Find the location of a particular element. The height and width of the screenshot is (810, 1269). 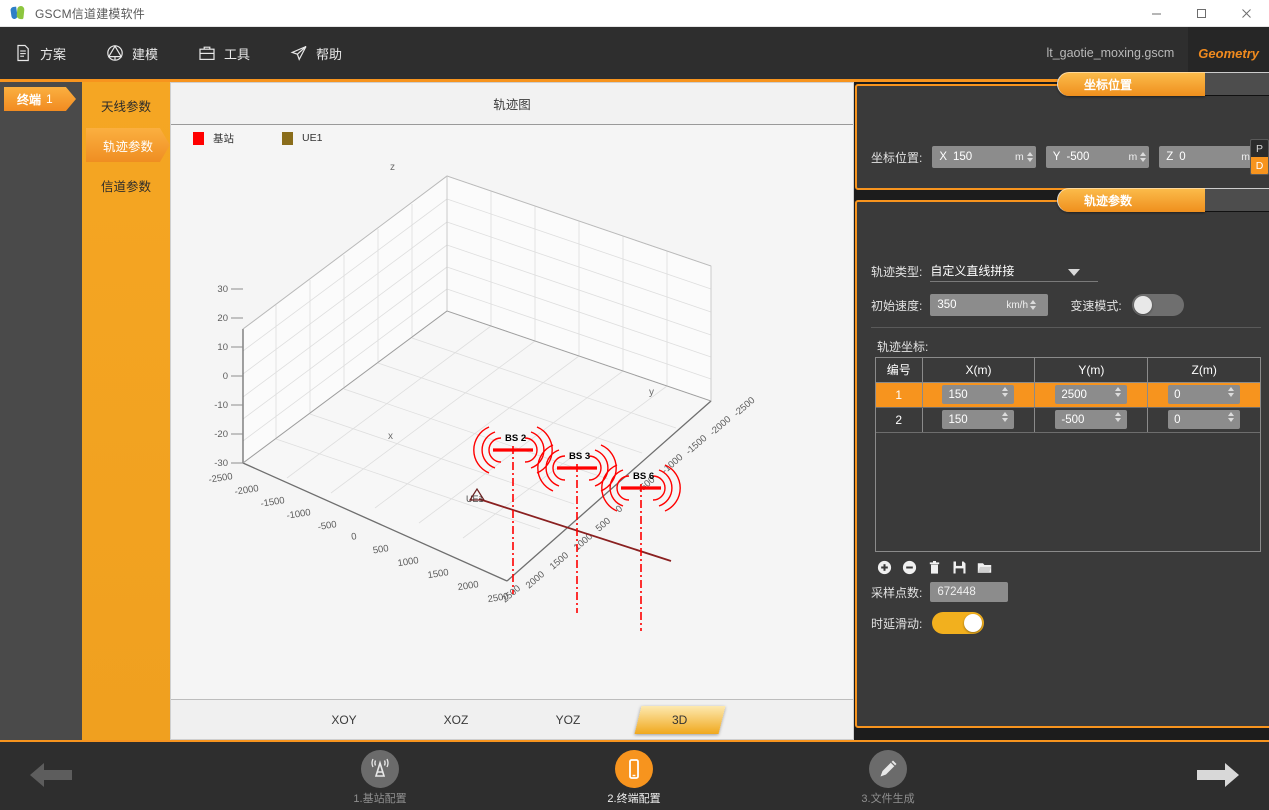

phone-icon is located at coordinates (634, 769).